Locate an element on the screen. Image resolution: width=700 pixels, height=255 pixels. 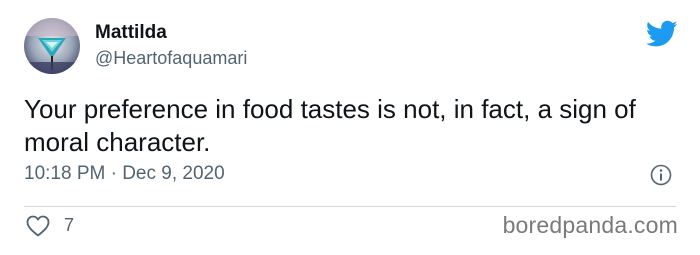
watermark: boredpanda.com is located at coordinates (590, 225).